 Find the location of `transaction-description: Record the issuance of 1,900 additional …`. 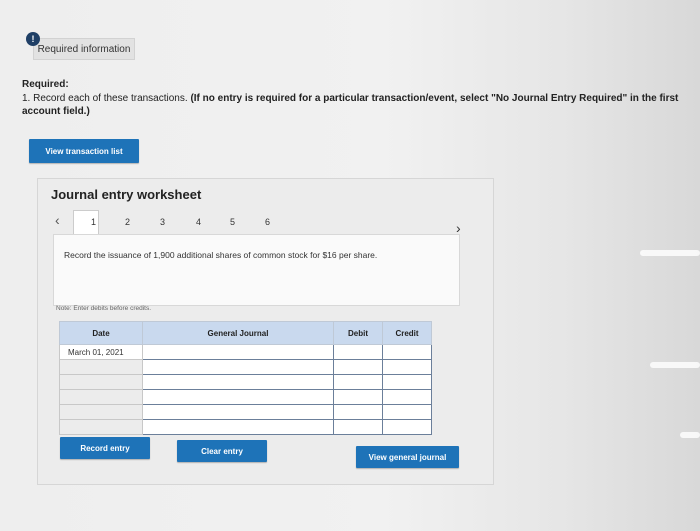

transaction-description: Record the issuance of 1,900 additional … is located at coordinates (221, 255).